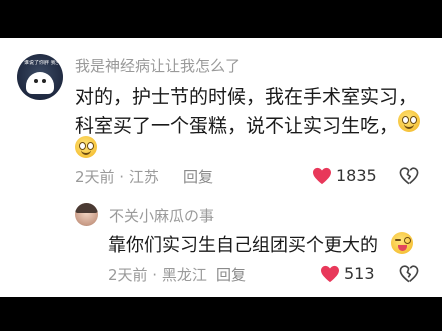 The width and height of the screenshot is (442, 331). What do you see at coordinates (41, 63) in the screenshot?
I see `avatar-caption: 谁说了你胖 我当面把你骂` at bounding box center [41, 63].